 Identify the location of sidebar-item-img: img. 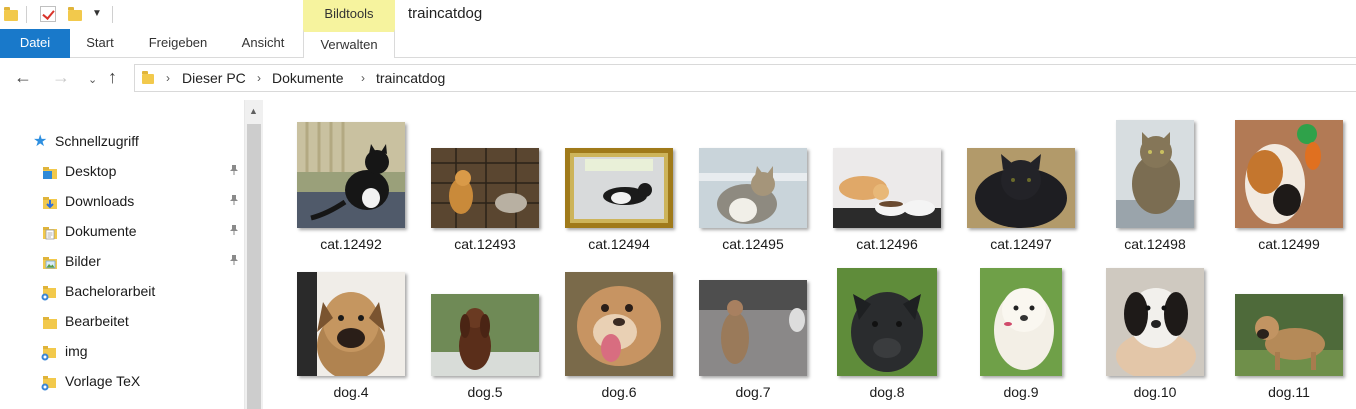
(122, 352).